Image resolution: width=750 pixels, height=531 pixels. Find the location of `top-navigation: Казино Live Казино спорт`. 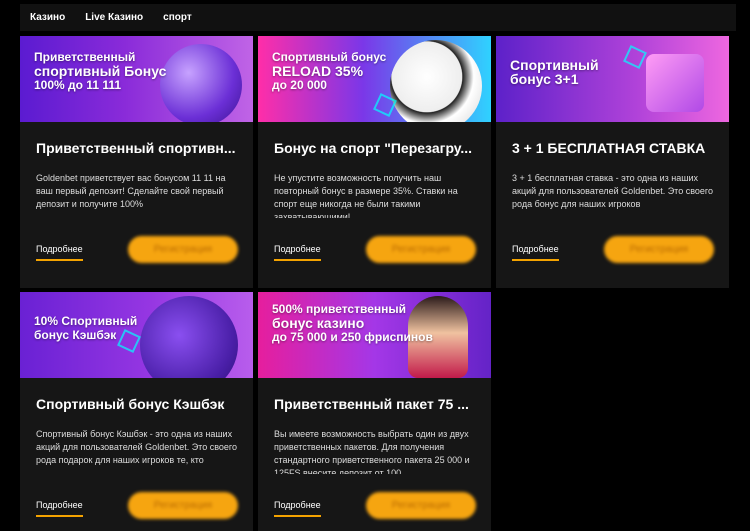

top-navigation: Казино Live Казино спорт is located at coordinates (378, 17).